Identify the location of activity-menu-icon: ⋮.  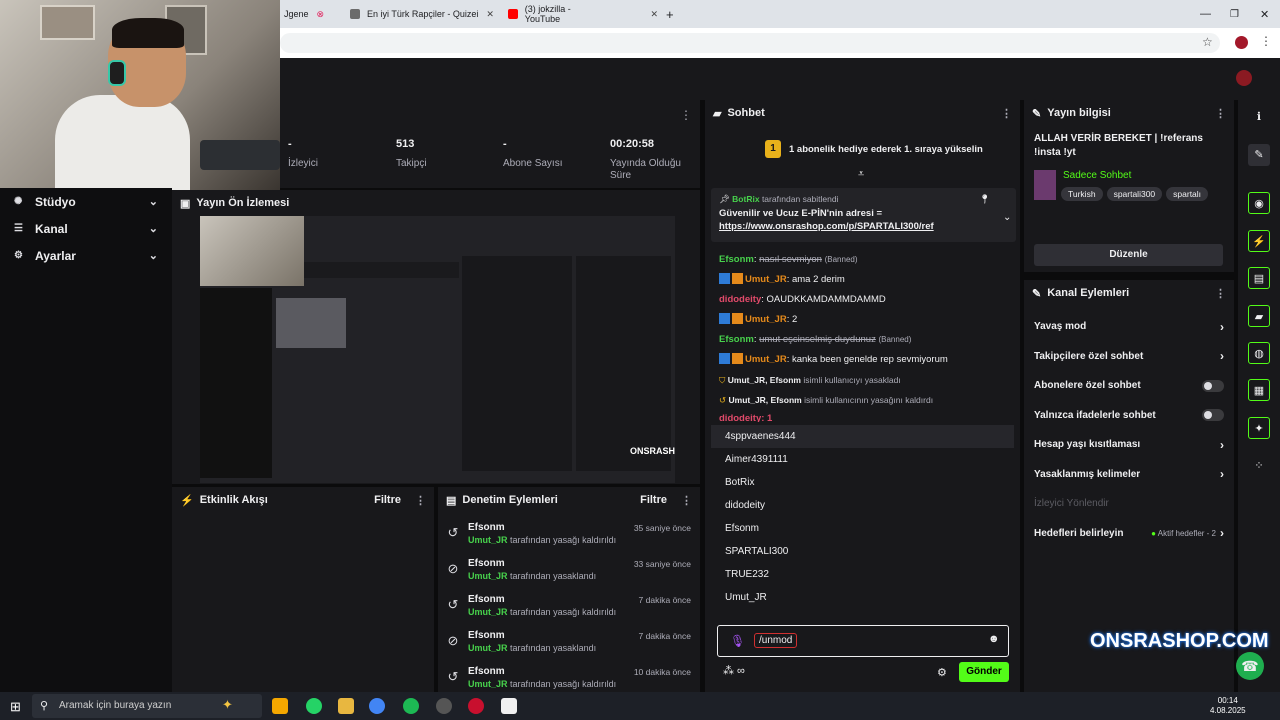
(420, 500).